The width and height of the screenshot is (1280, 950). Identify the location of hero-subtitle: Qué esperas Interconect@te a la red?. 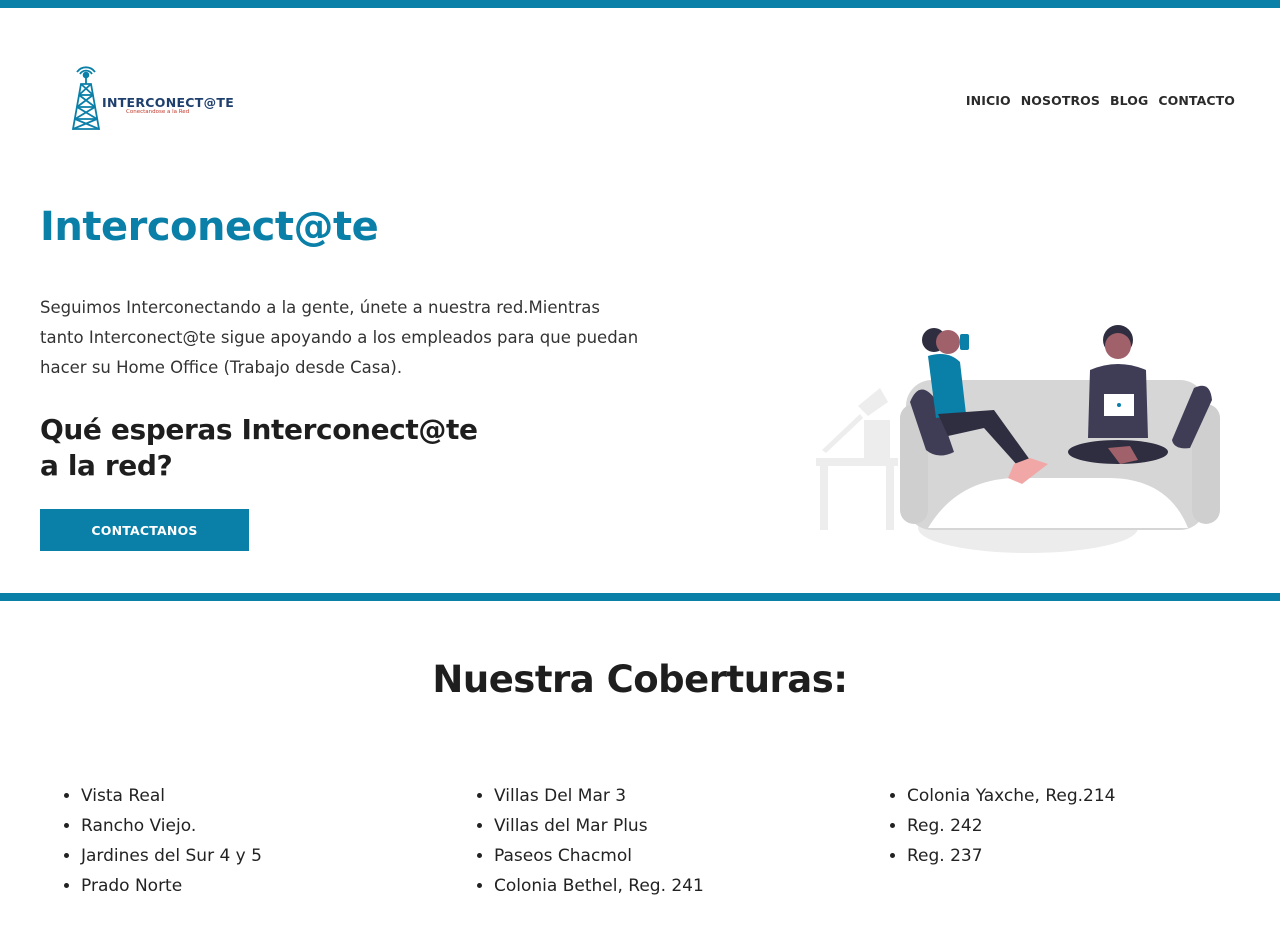
(259, 447).